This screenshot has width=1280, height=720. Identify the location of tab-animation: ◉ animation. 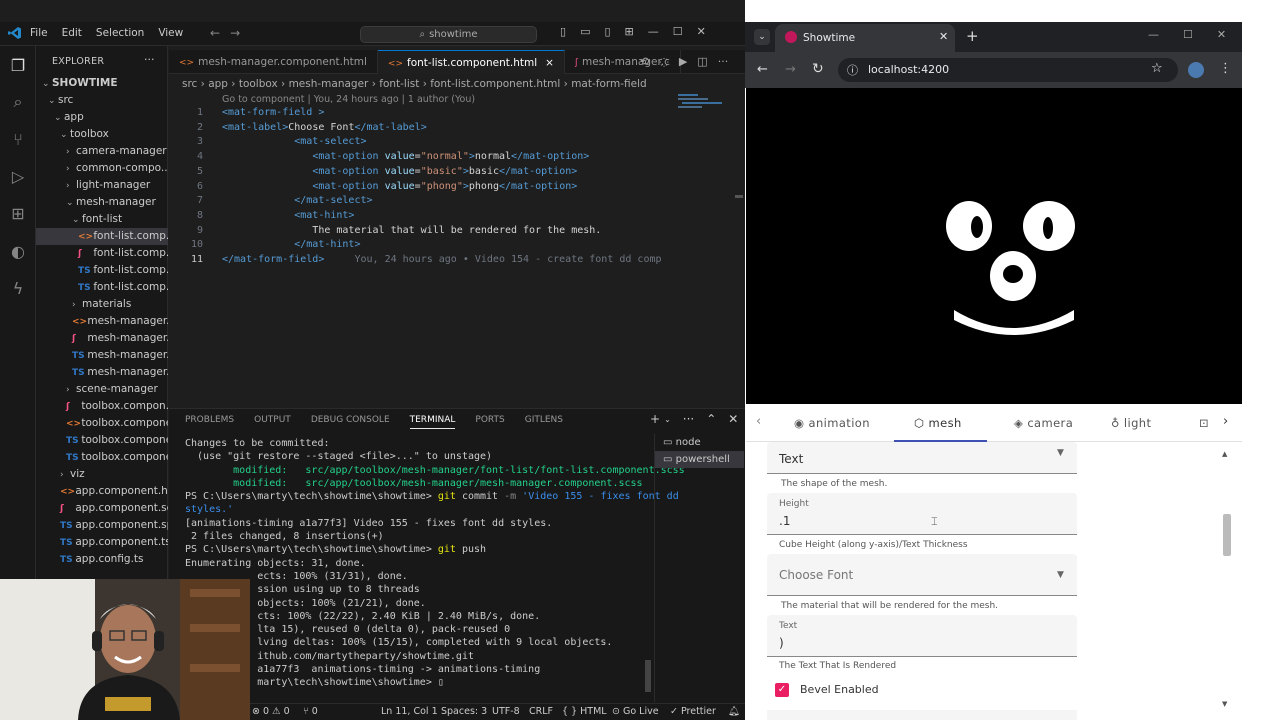
(832, 423).